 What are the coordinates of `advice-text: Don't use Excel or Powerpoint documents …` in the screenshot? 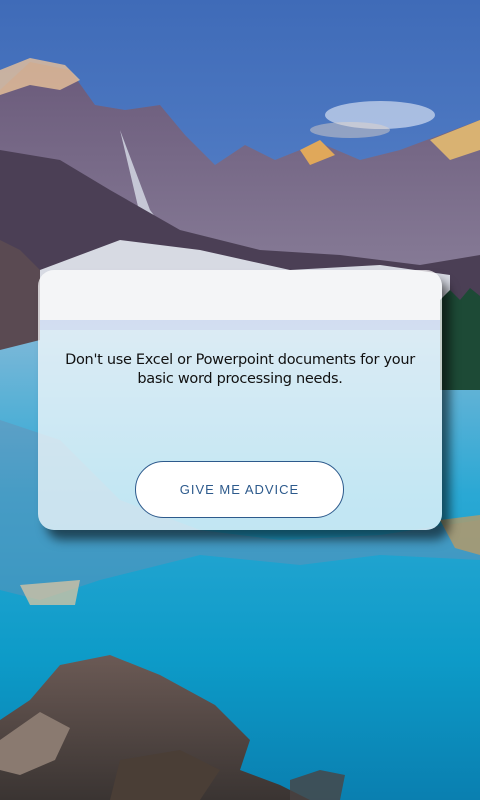 It's located at (240, 369).